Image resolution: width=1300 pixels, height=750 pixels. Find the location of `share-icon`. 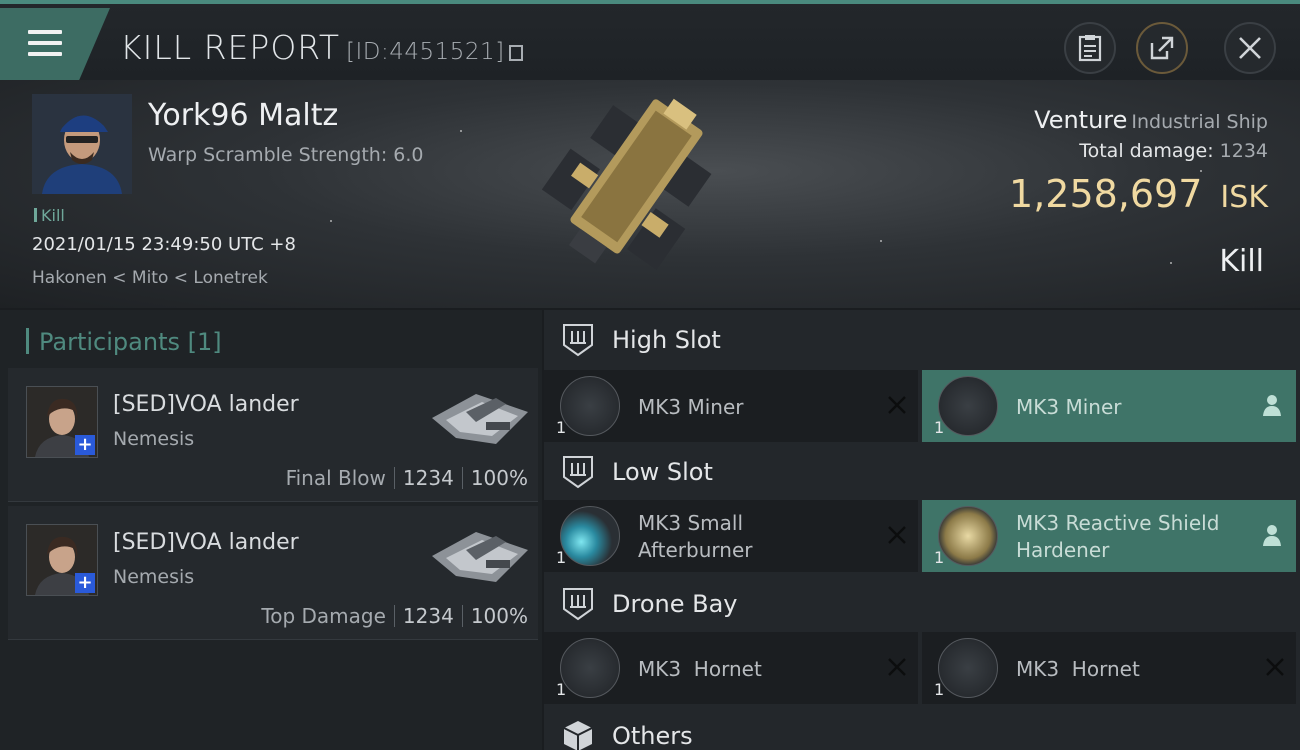

share-icon is located at coordinates (1162, 48).